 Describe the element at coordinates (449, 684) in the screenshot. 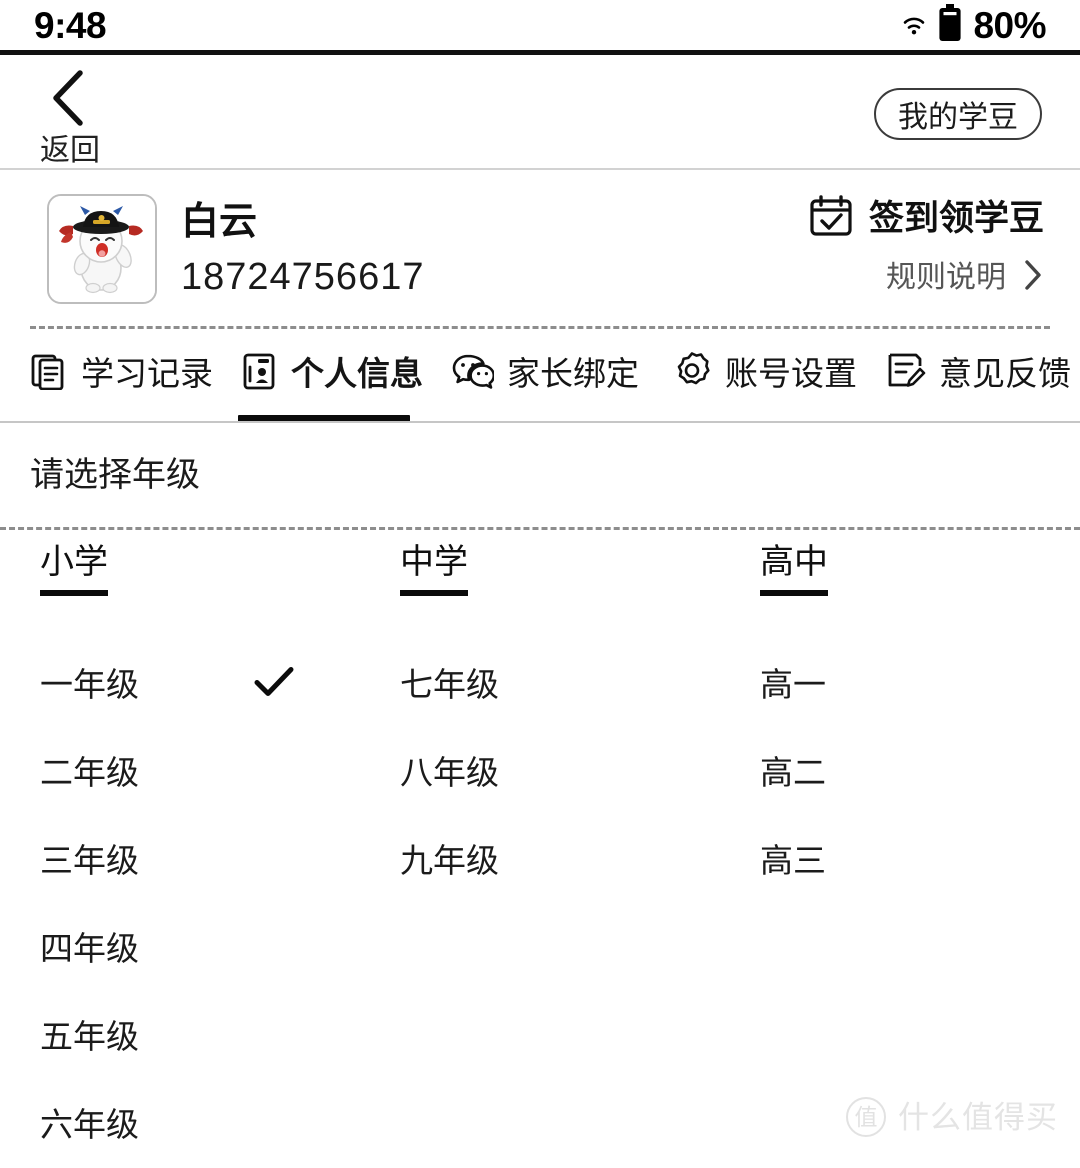

I see `grade-option-label: 七年级` at that location.